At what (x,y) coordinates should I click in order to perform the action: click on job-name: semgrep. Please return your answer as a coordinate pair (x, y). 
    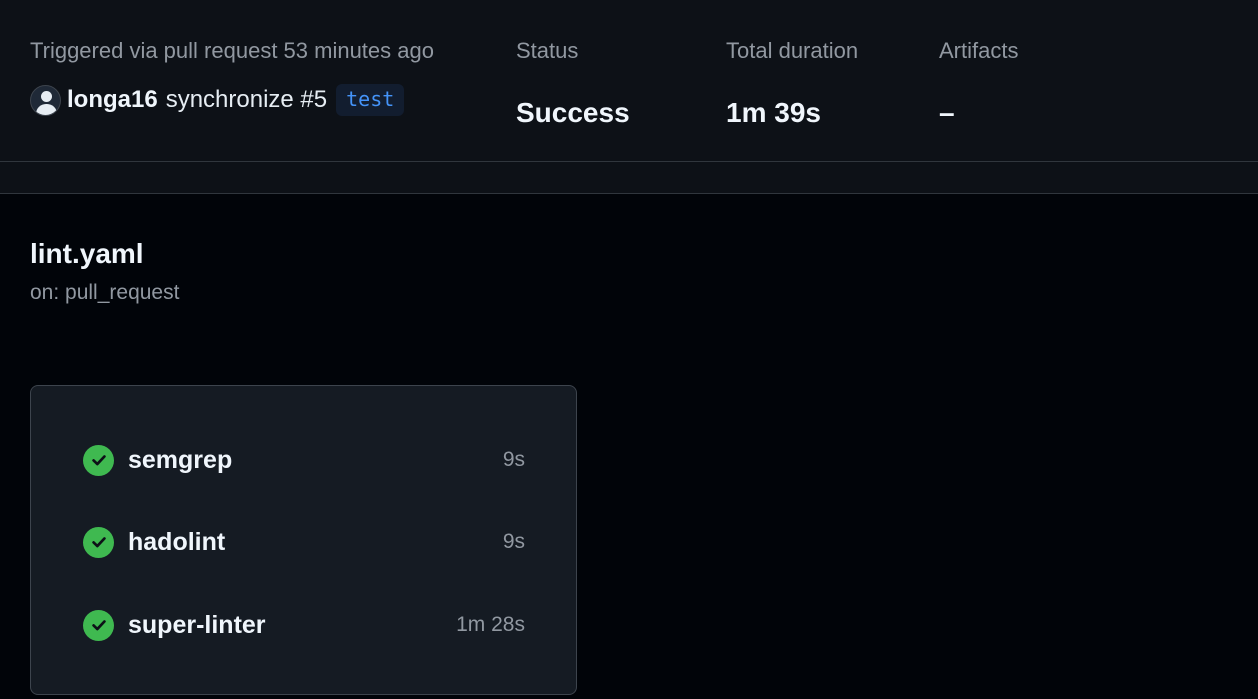
    Looking at the image, I should click on (180, 459).